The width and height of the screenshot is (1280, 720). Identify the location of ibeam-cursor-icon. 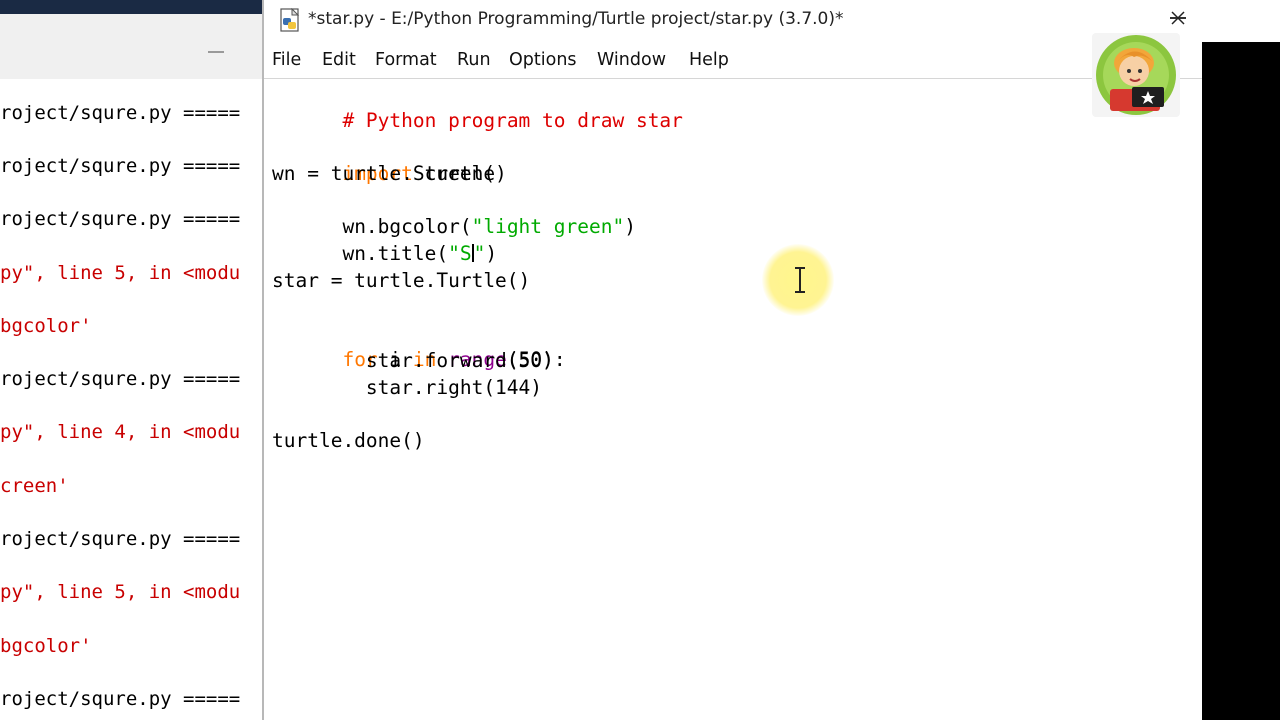
(800, 280).